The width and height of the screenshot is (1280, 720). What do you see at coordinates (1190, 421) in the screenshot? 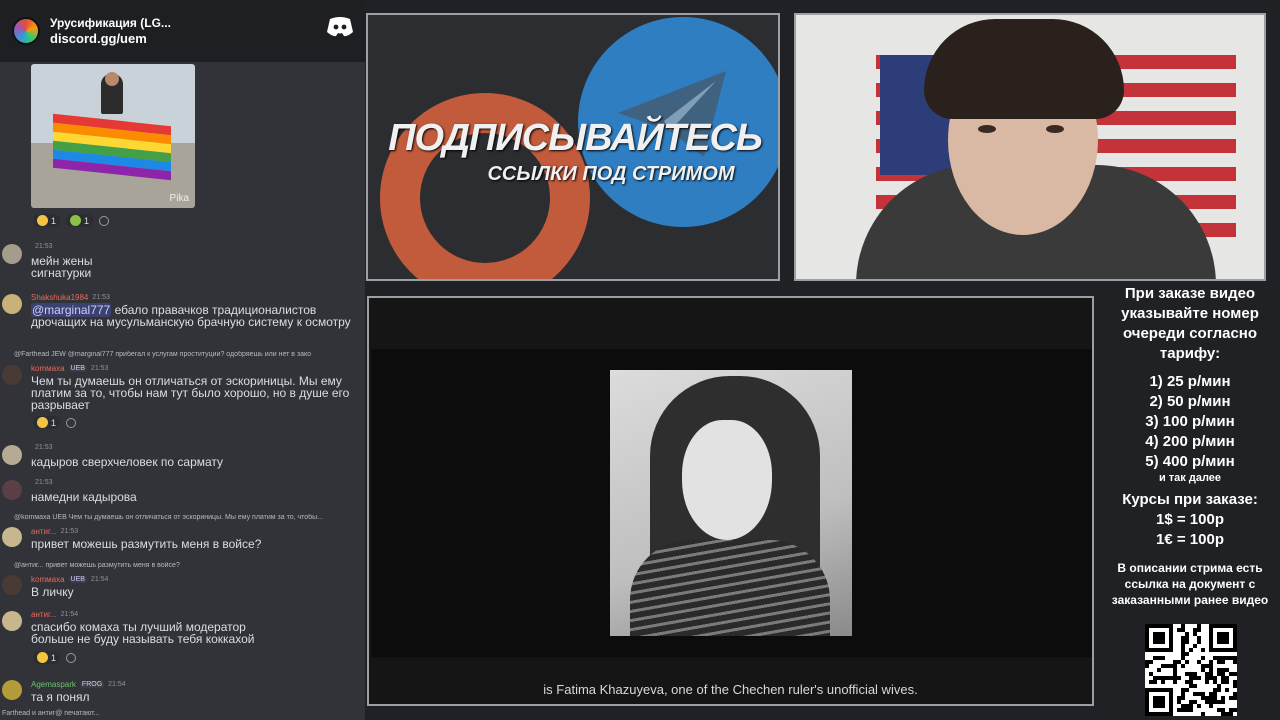
I see `pricing-tier: 3) 100 р/мин` at bounding box center [1190, 421].